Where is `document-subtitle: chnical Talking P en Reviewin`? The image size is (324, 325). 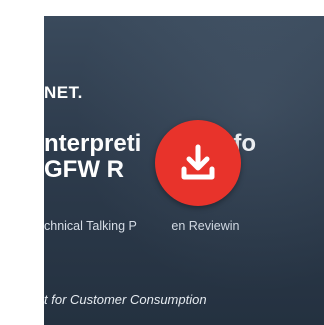 document-subtitle: chnical Talking P en Reviewin is located at coordinates (142, 226).